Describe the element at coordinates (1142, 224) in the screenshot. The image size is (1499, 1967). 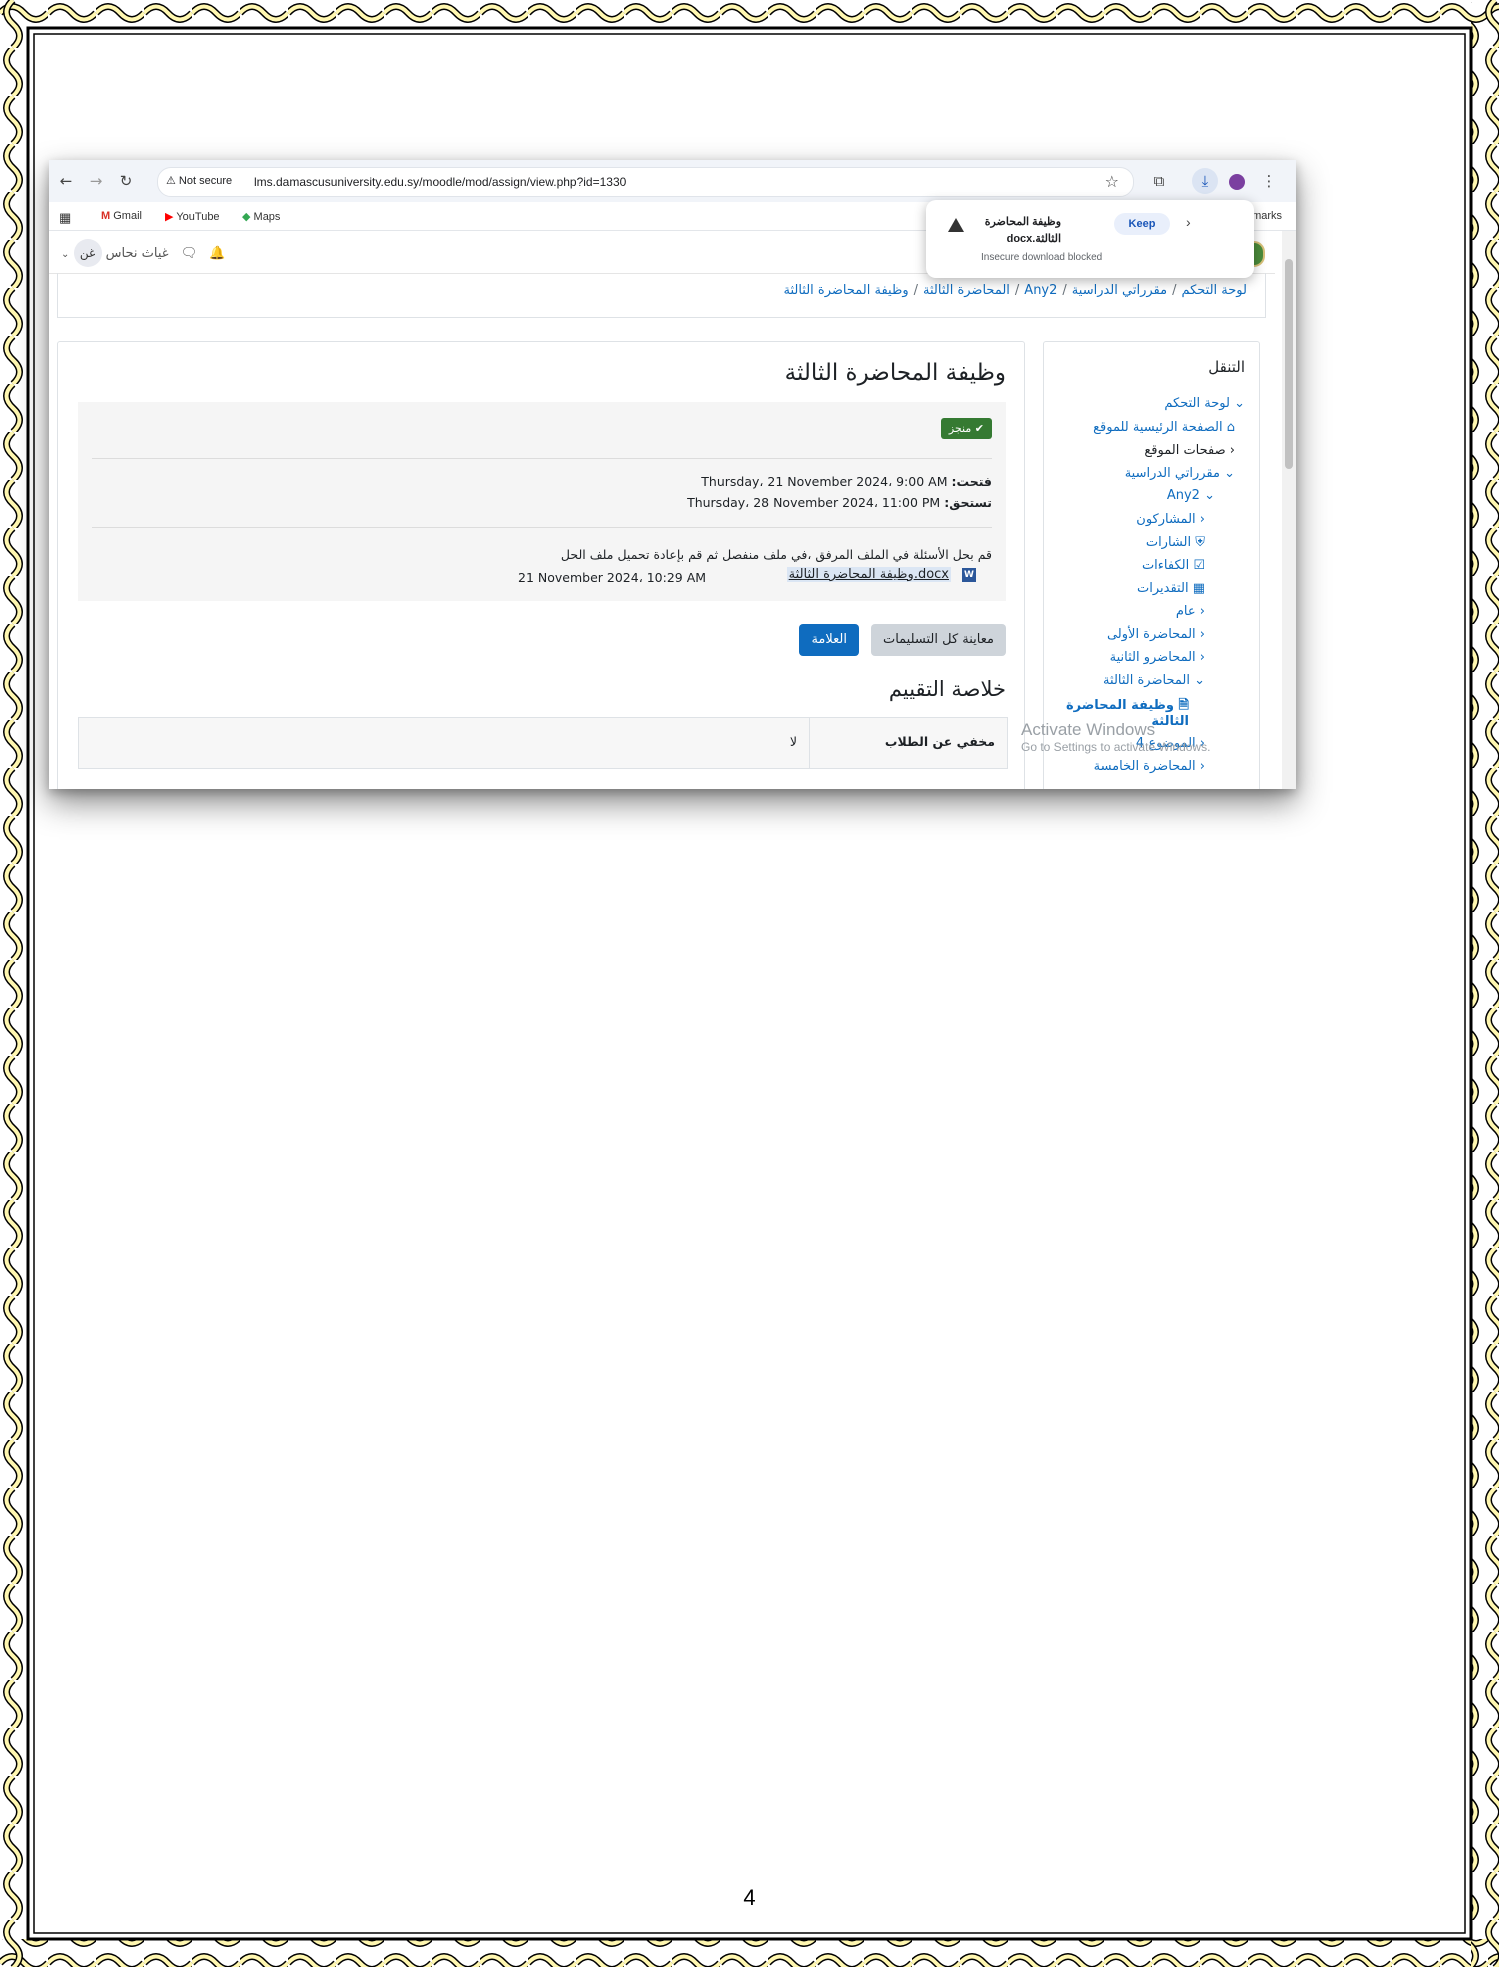
I see `keep-button: Keep` at that location.